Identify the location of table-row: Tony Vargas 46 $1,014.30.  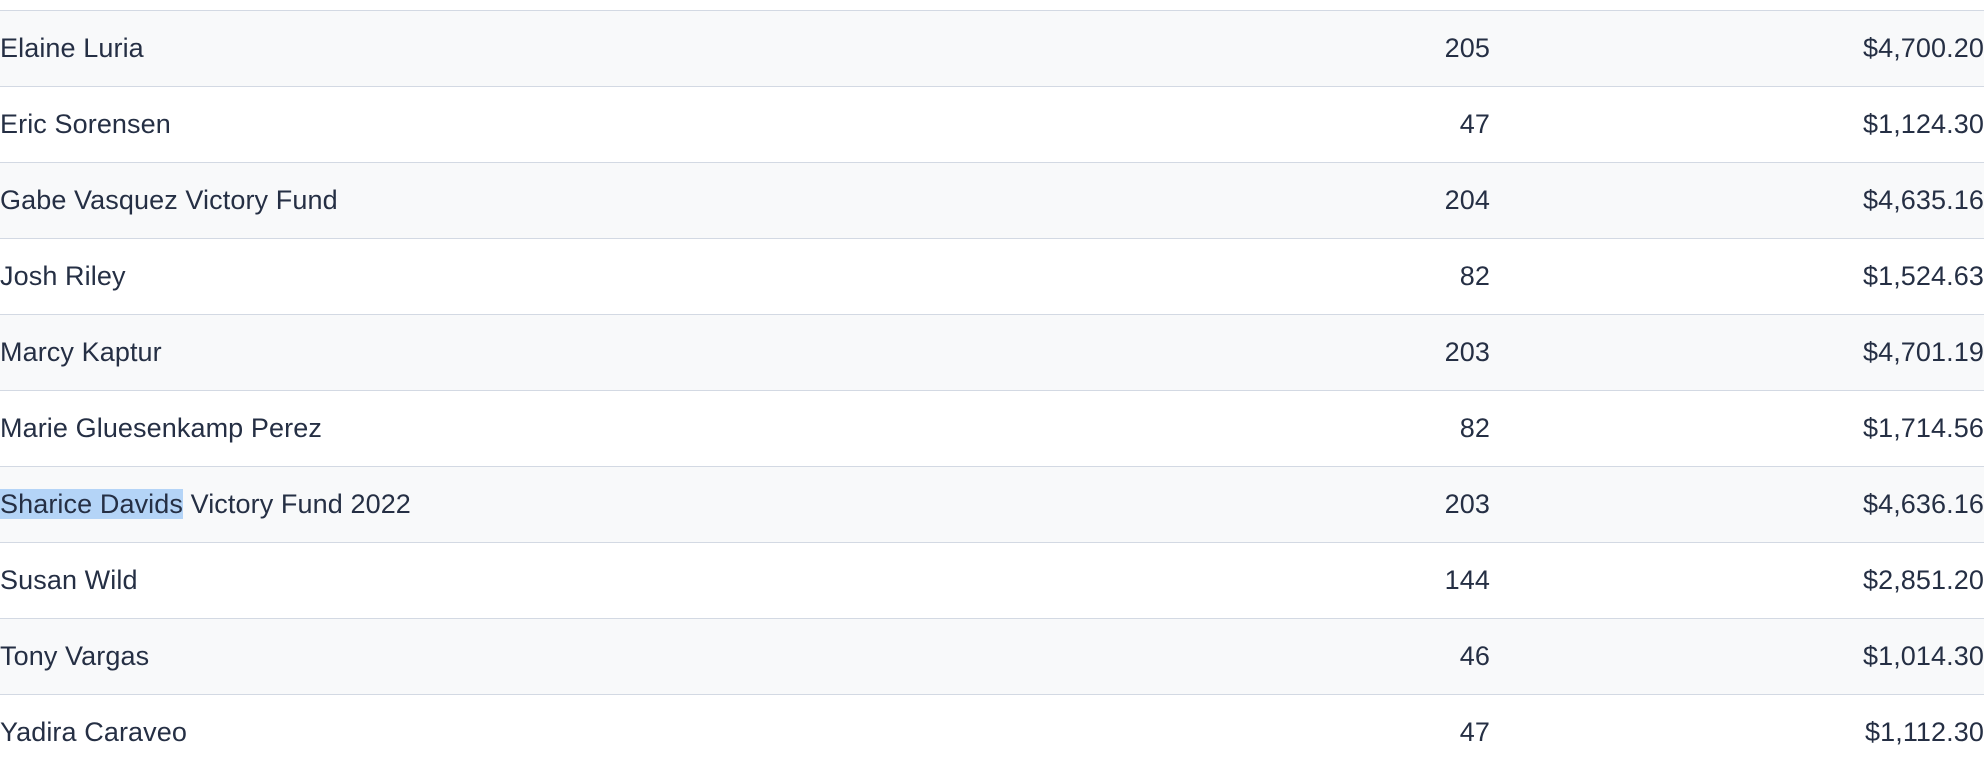
(992, 656).